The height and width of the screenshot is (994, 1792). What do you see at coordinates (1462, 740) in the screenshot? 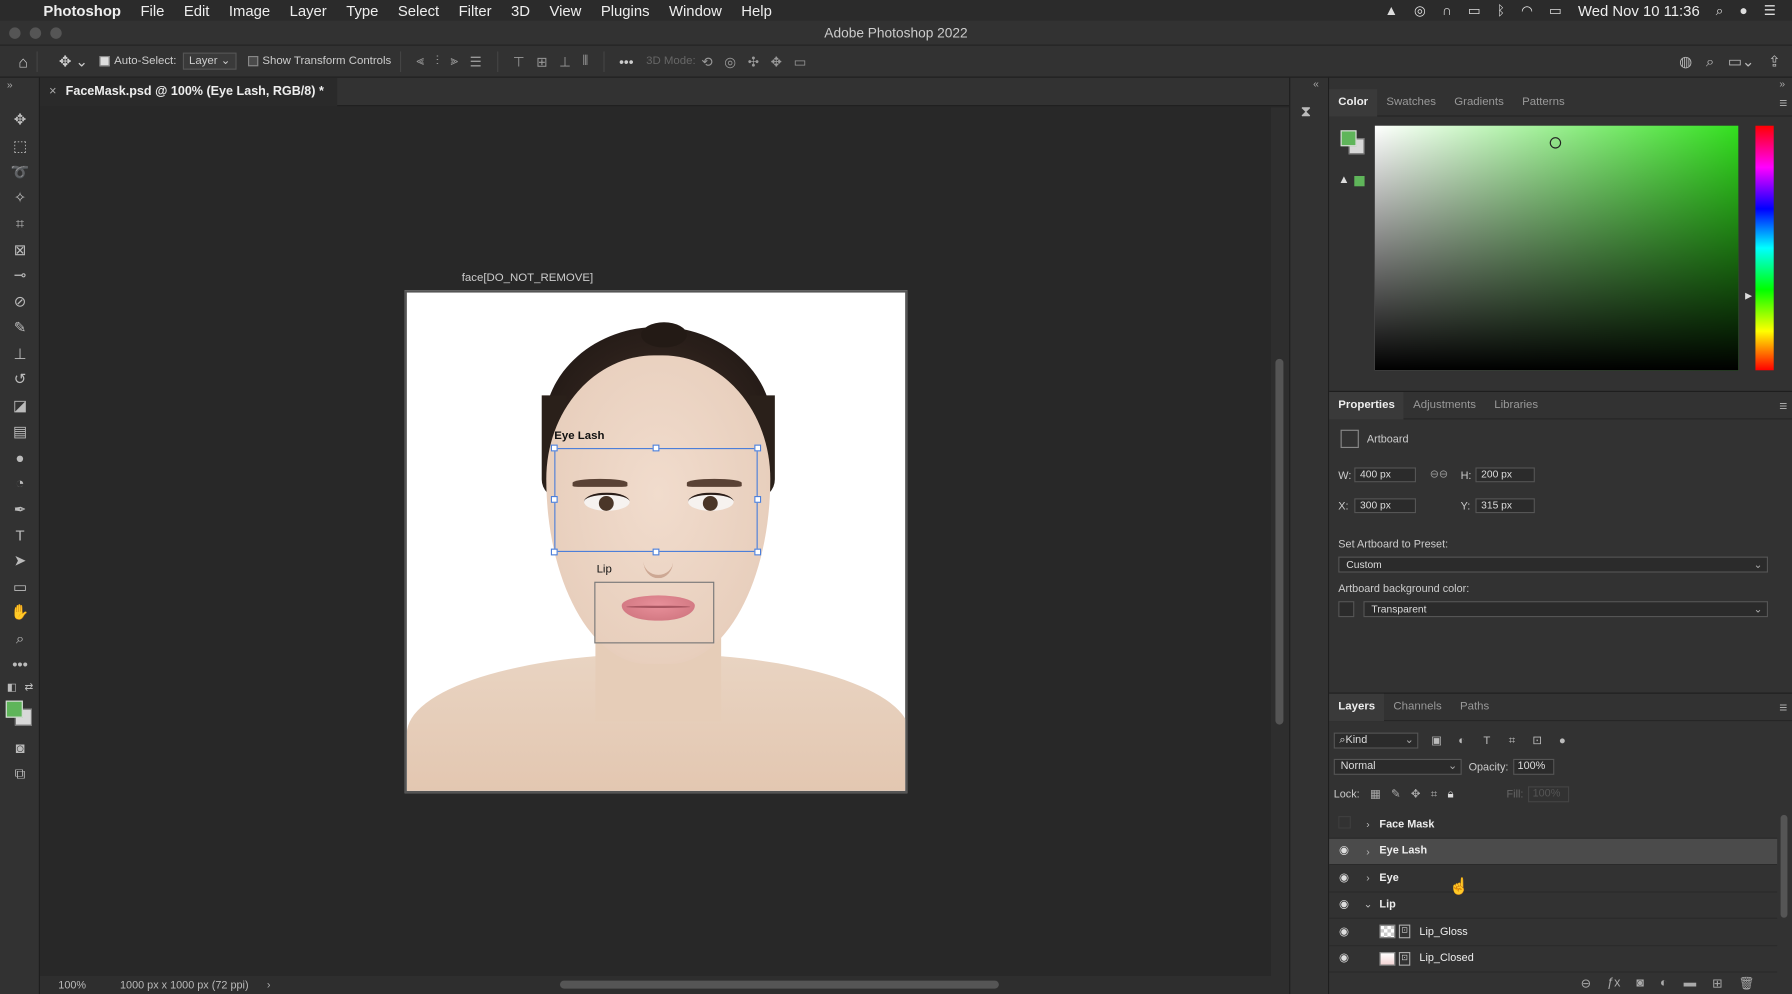
I see `adjustment-filter-icon: ◐` at bounding box center [1462, 740].